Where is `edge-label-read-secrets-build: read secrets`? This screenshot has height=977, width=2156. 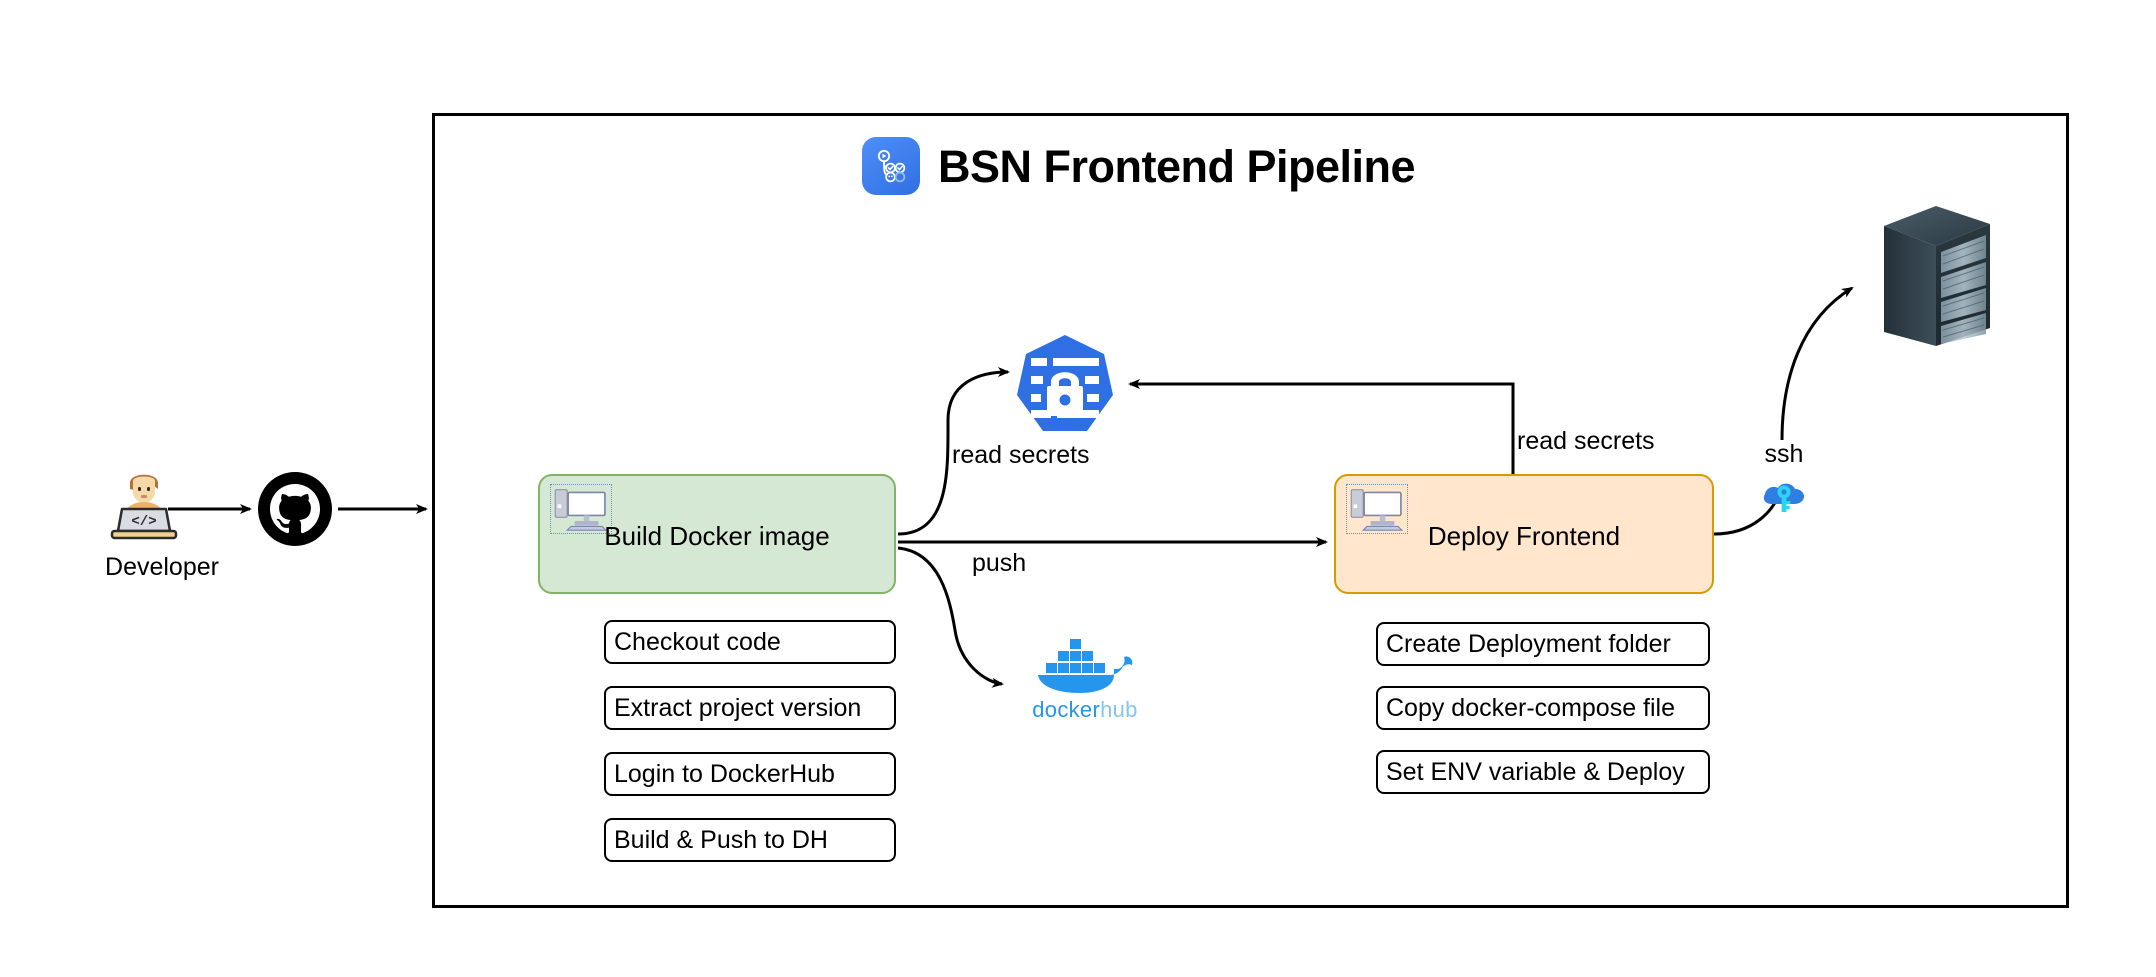 edge-label-read-secrets-build: read secrets is located at coordinates (1021, 455).